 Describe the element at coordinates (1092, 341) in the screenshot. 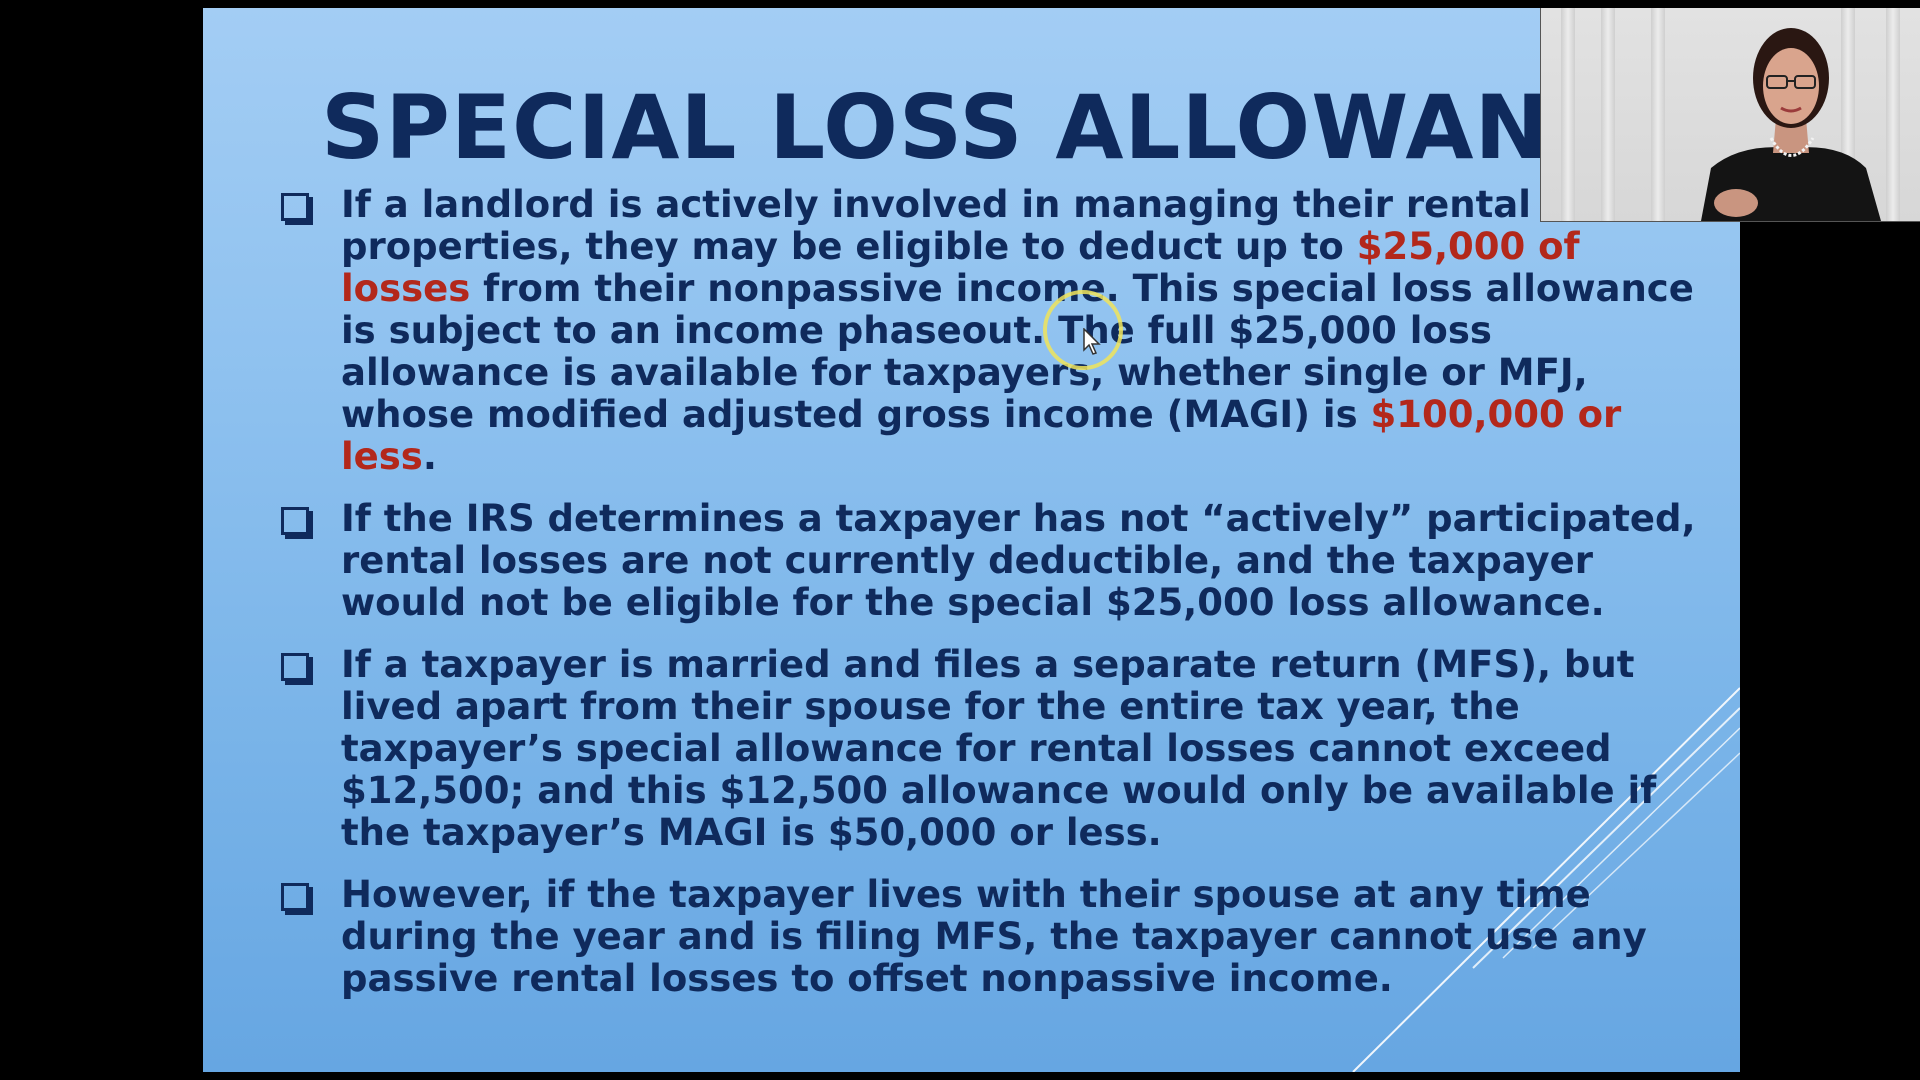

I see `mouse-pointer-icon` at that location.